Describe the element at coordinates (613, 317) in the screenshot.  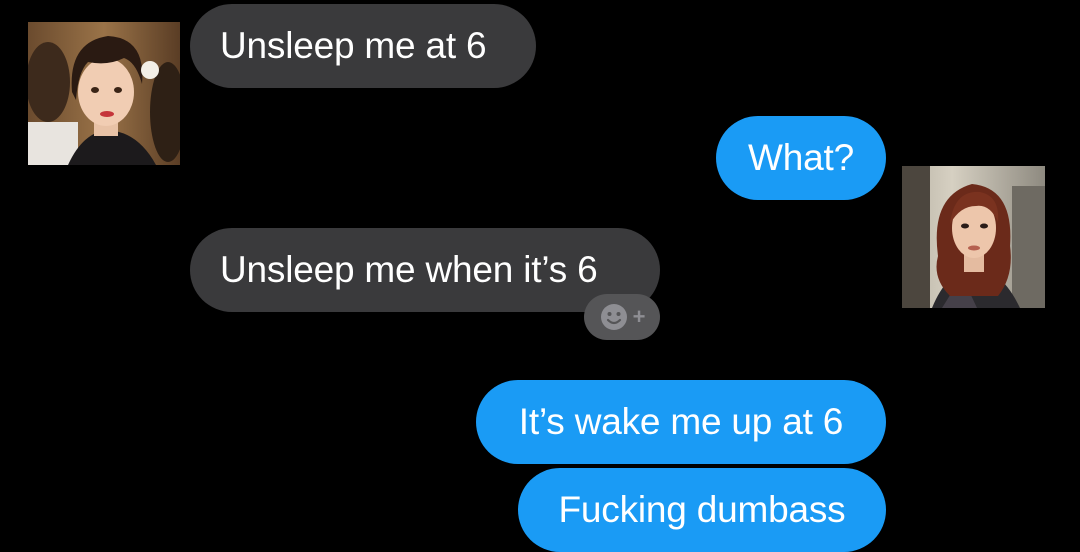
I see `smiley-icon` at that location.